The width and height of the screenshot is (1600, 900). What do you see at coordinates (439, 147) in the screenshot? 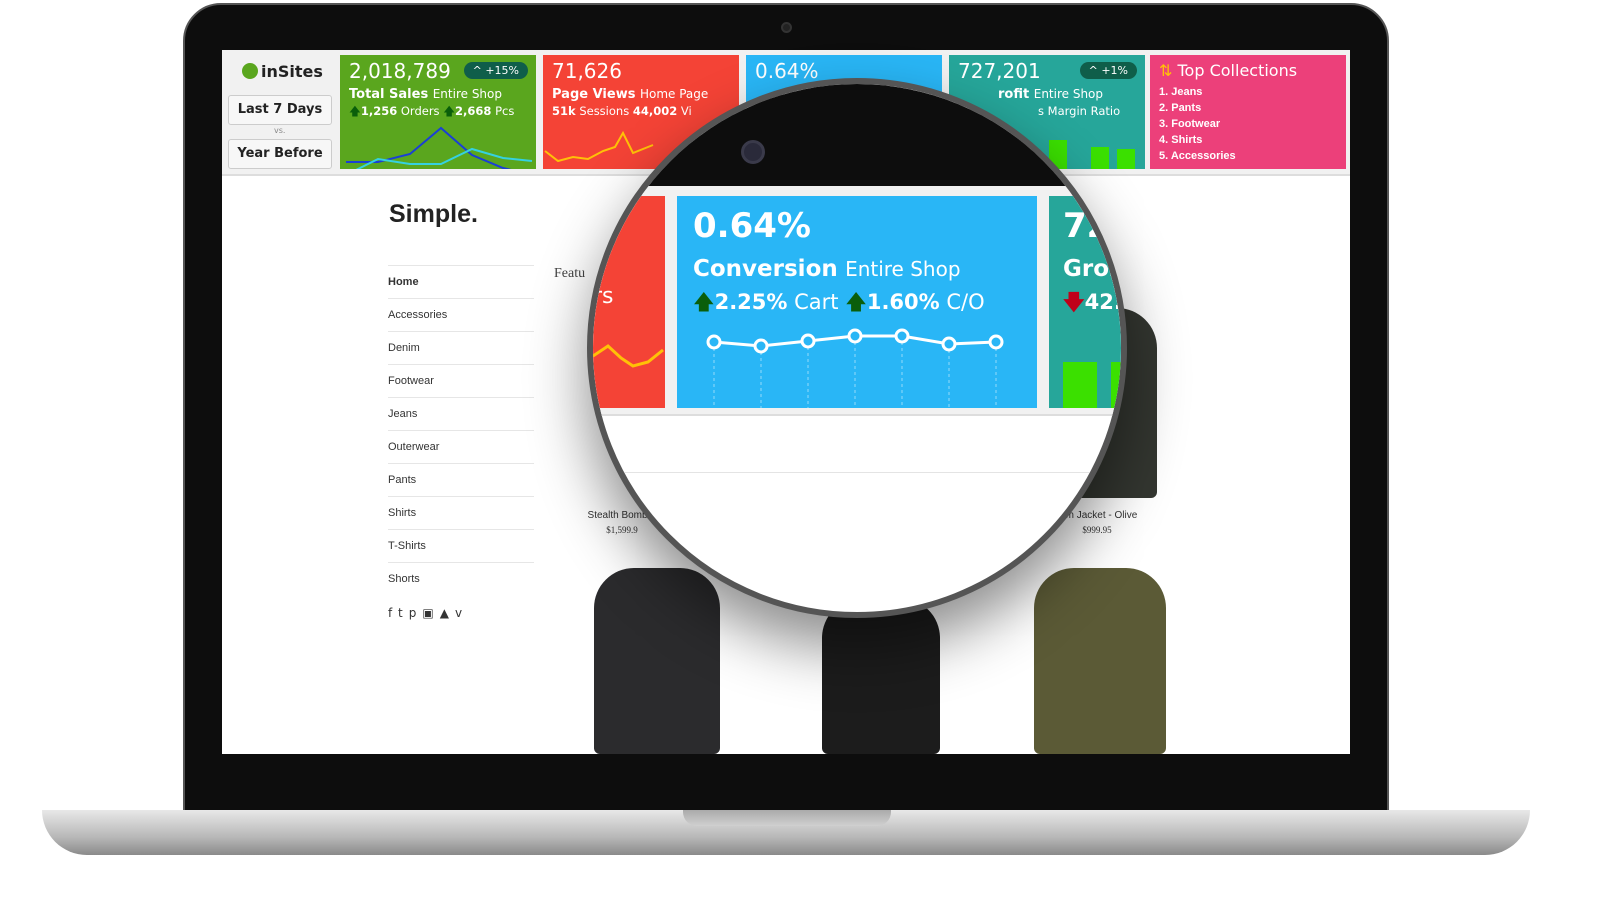
I see `sales-sparkline` at bounding box center [439, 147].